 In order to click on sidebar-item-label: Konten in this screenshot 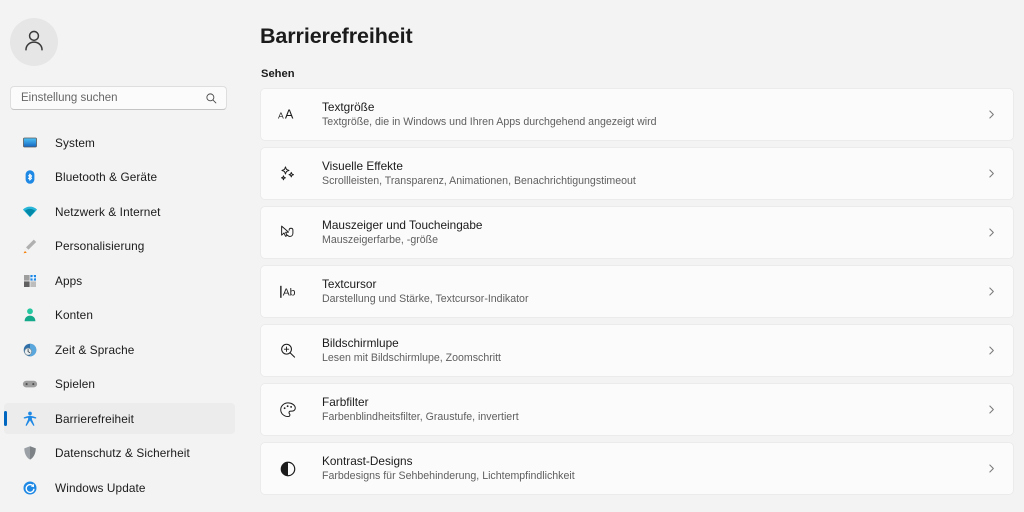, I will do `click(74, 315)`.